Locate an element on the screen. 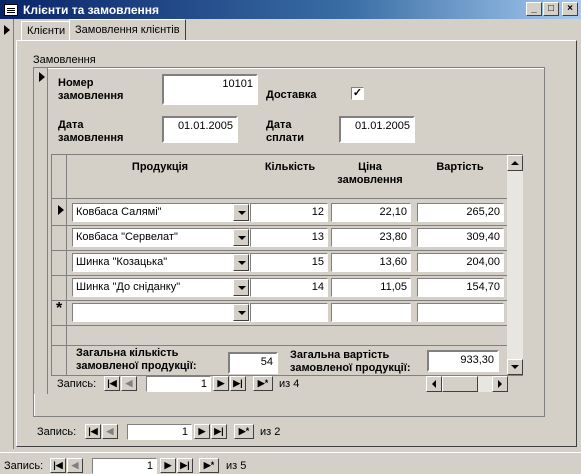 Image resolution: width=581 pixels, height=474 pixels. price-field: 11,05 is located at coordinates (371, 287).